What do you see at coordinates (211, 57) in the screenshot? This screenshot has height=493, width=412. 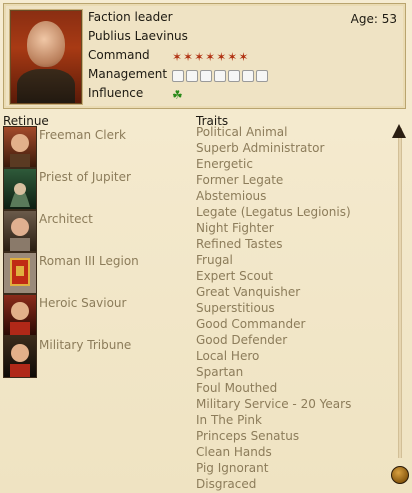 I see `command-stars: ✶✶✶✶✶✶✶` at bounding box center [211, 57].